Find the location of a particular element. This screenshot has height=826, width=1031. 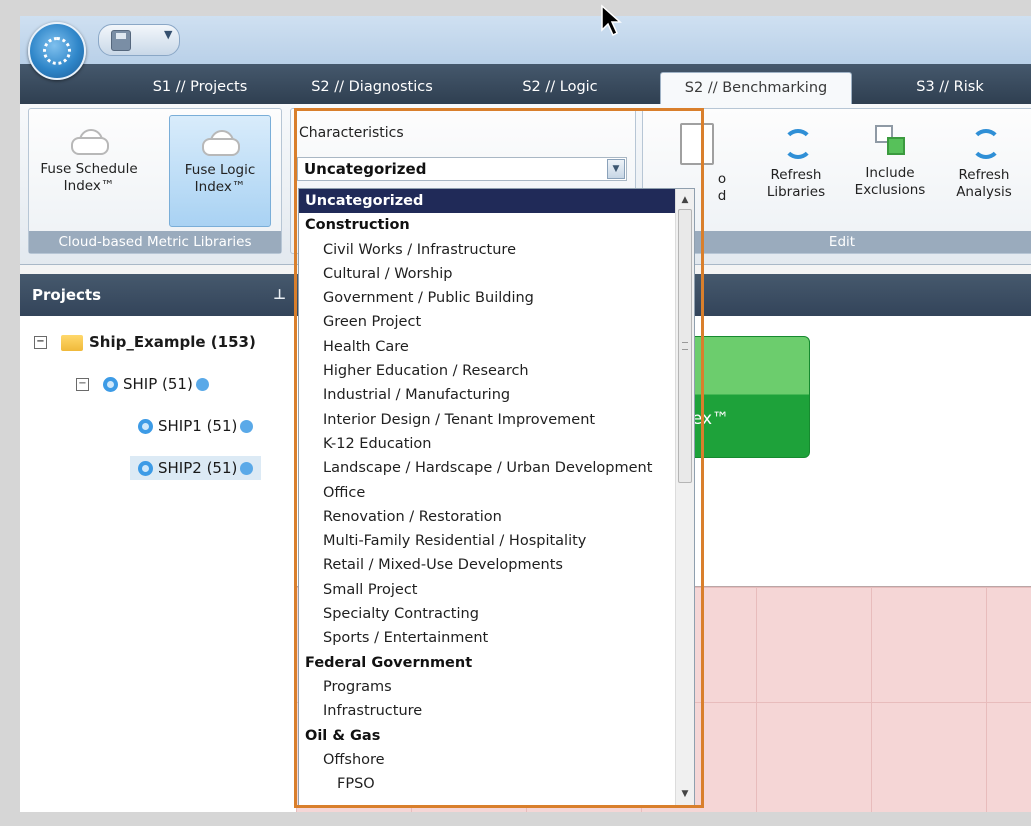

refresh-libraries-button: Refresh Libraries is located at coordinates (796, 158).